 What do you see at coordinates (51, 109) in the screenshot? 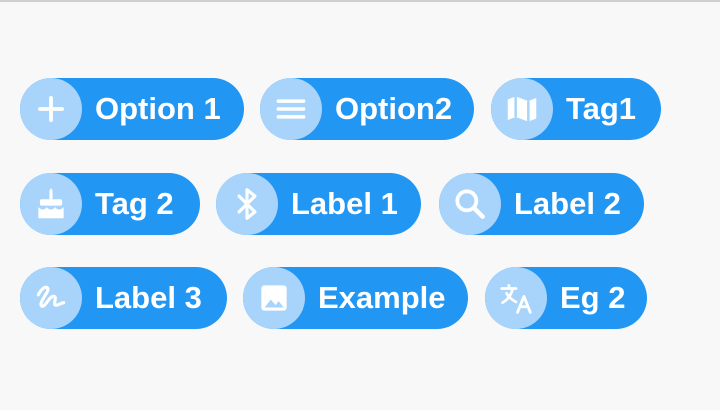
I see `add-icon` at bounding box center [51, 109].